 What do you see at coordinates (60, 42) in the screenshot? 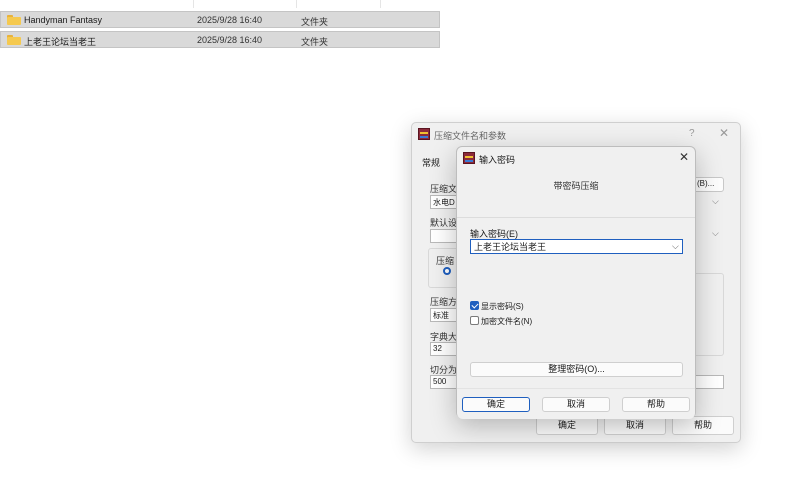
I see `file-name: 上老王论坛当老王` at bounding box center [60, 42].